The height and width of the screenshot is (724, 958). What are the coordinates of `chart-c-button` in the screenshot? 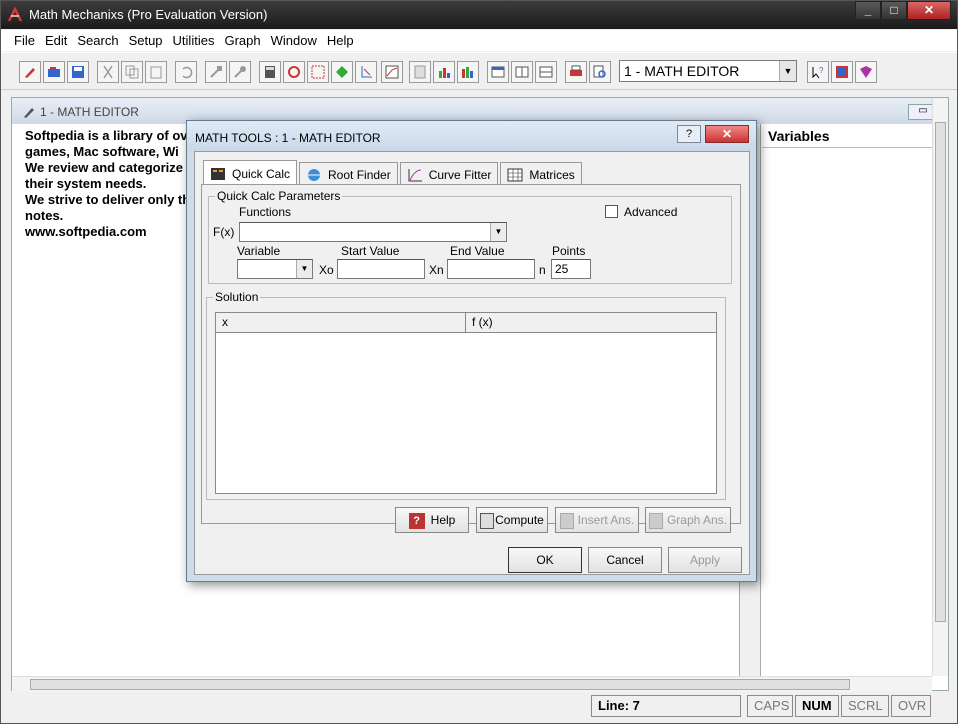 It's located at (468, 72).